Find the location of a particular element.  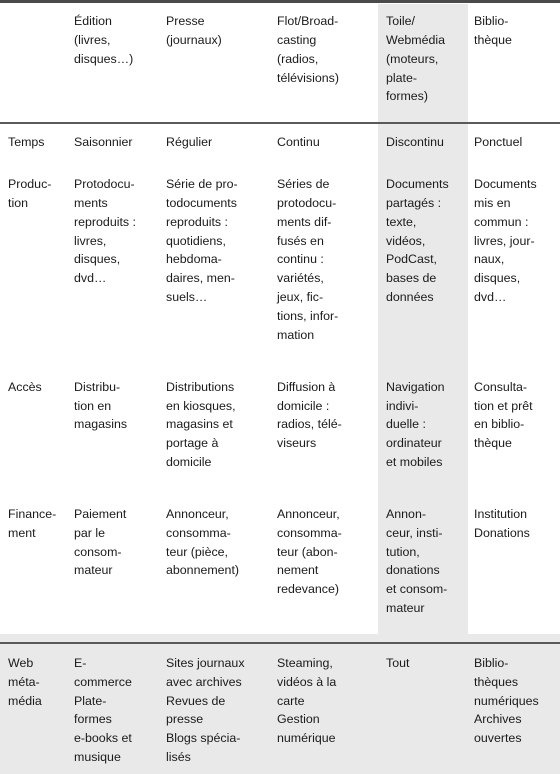

cell-temps-presse: Régulier is located at coordinates (221, 144).